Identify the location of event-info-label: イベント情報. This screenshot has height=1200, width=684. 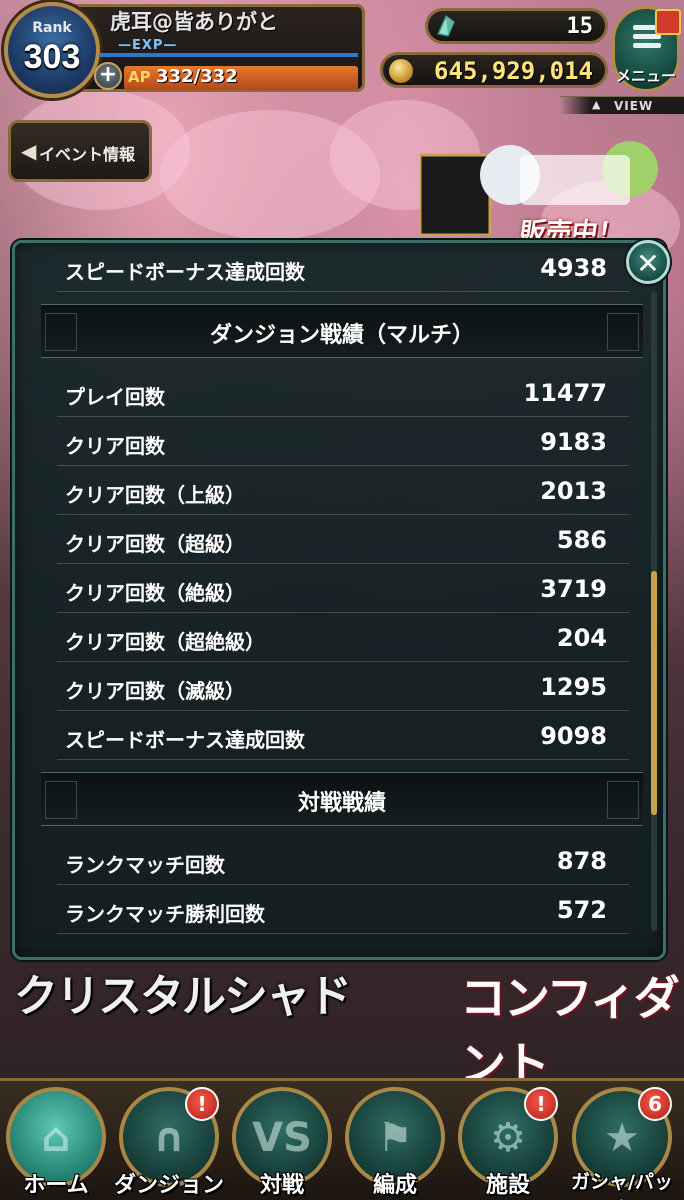
(87, 154).